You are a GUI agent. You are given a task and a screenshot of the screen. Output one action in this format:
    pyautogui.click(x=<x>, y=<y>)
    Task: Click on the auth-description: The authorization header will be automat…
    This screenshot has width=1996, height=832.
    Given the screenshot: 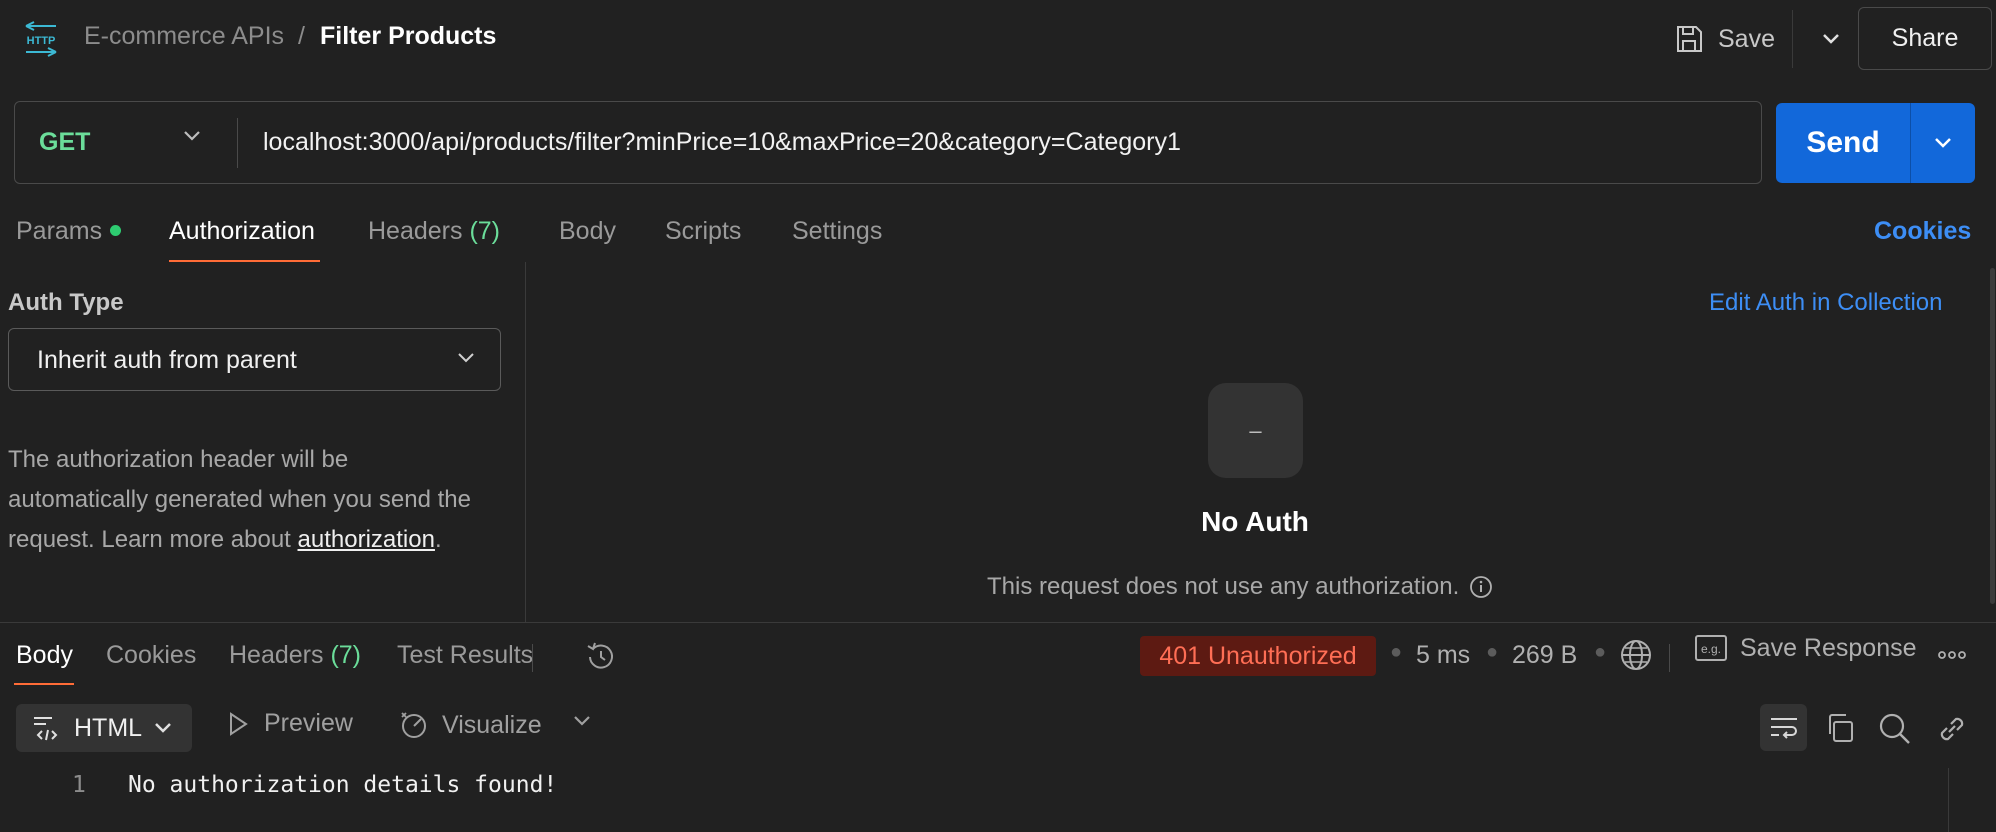 What is the action you would take?
    pyautogui.click(x=243, y=500)
    